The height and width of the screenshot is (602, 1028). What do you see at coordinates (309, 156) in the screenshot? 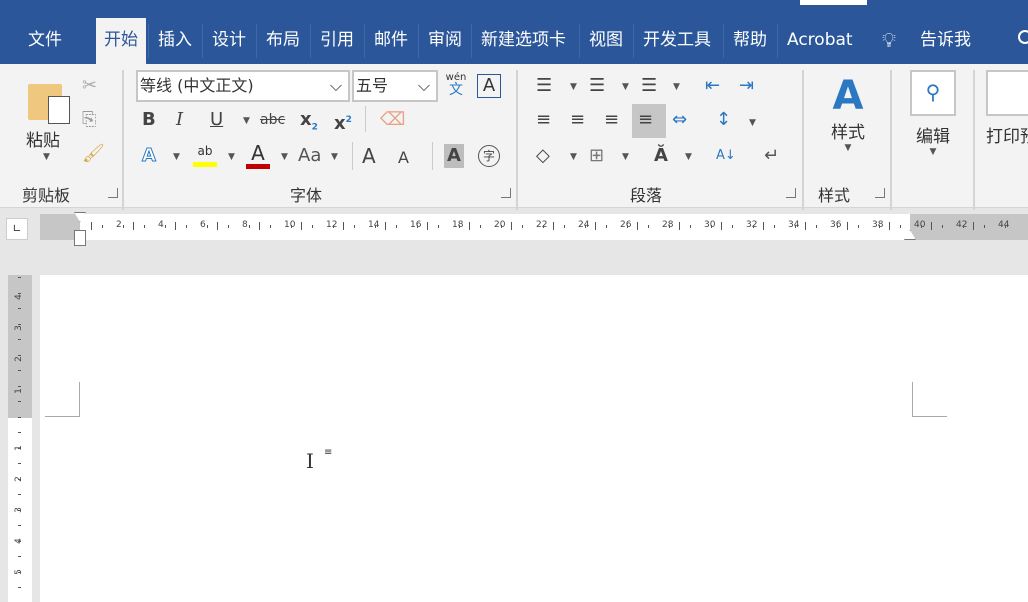
I see `change-case-button: Aa` at bounding box center [309, 156].